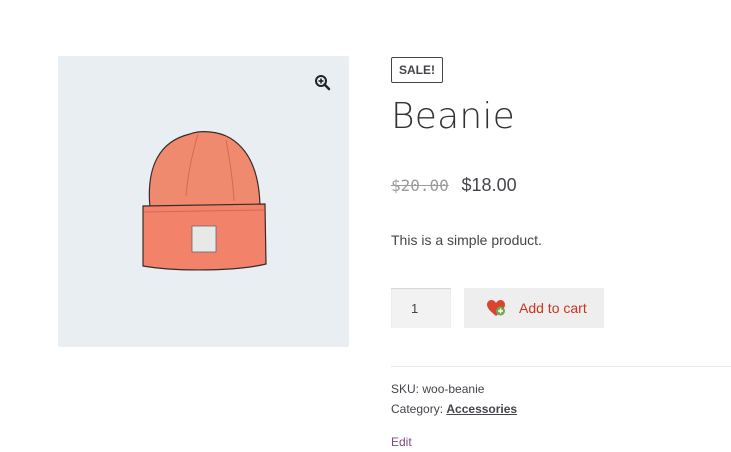 The image size is (731, 452). Describe the element at coordinates (489, 185) in the screenshot. I see `sale-price: $18.00` at that location.